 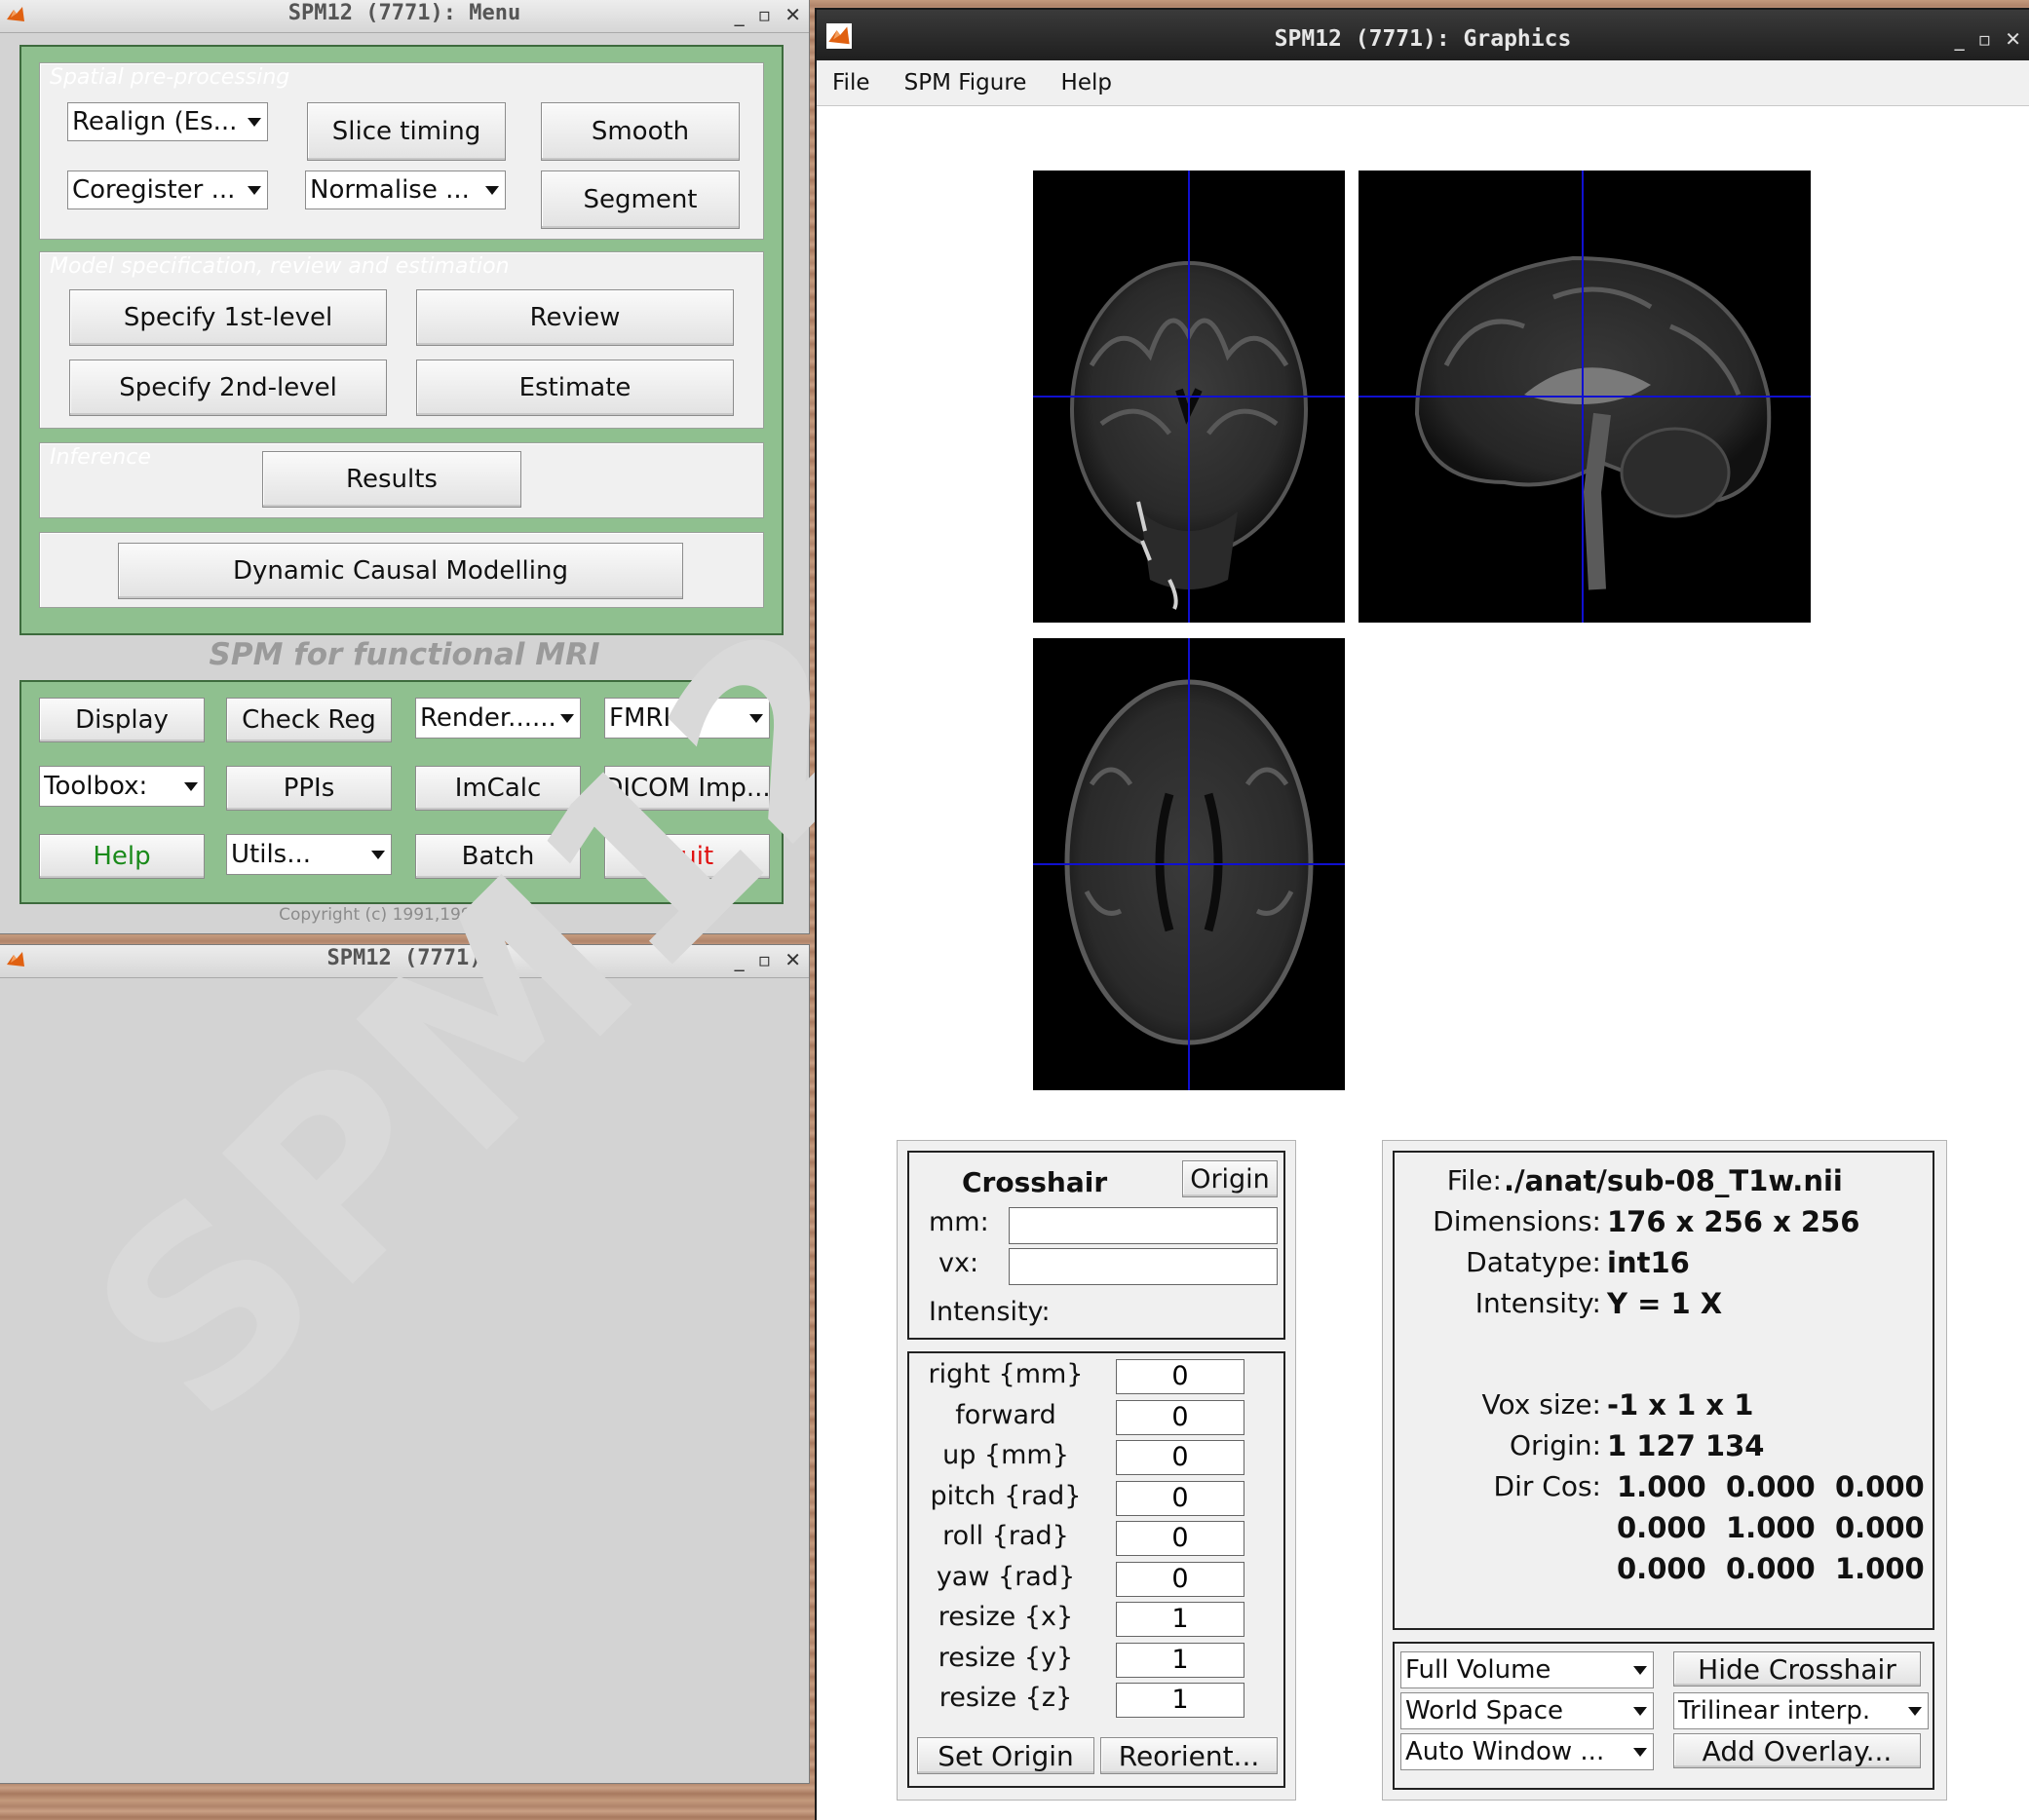 I want to click on check-reg-button: Check Reg, so click(x=309, y=720).